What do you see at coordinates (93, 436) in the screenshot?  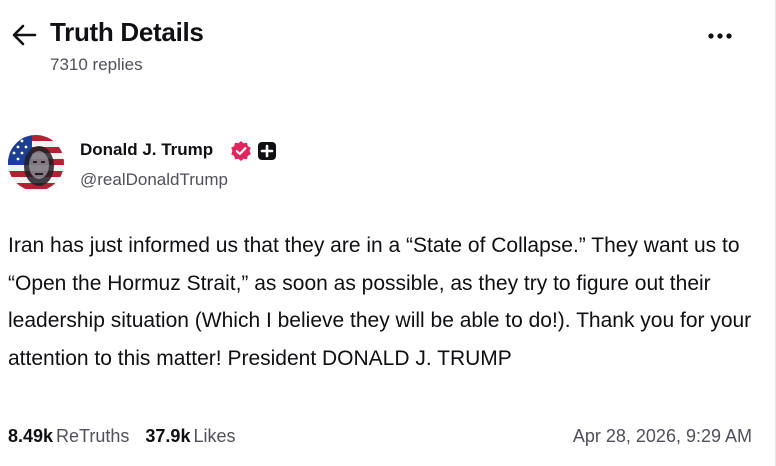 I see `retruths-label: ReTruths` at bounding box center [93, 436].